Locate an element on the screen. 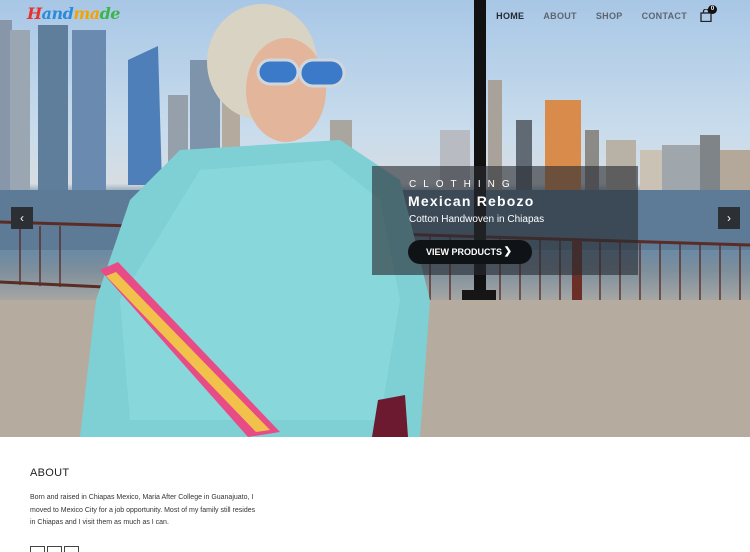 The image size is (750, 552). slider-next-button: › is located at coordinates (729, 218).